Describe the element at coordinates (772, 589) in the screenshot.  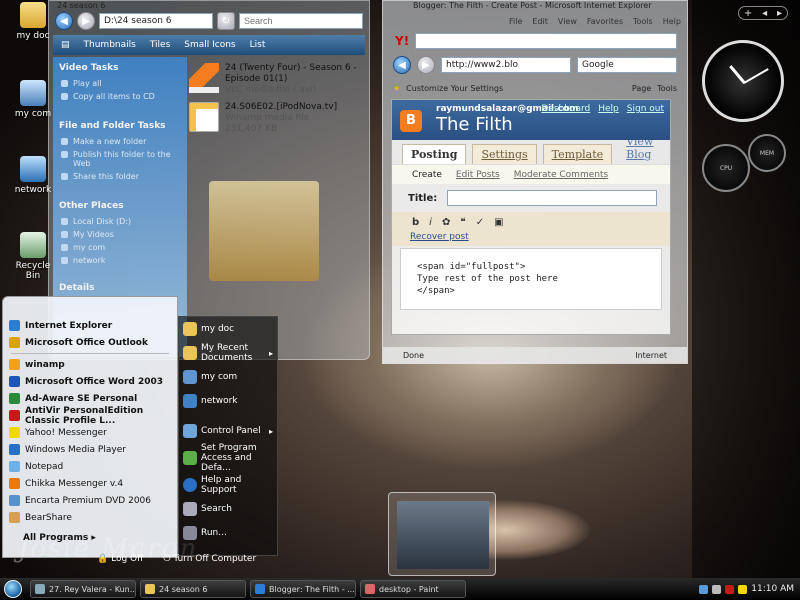
I see `clock-time: 11:10 AM` at that location.